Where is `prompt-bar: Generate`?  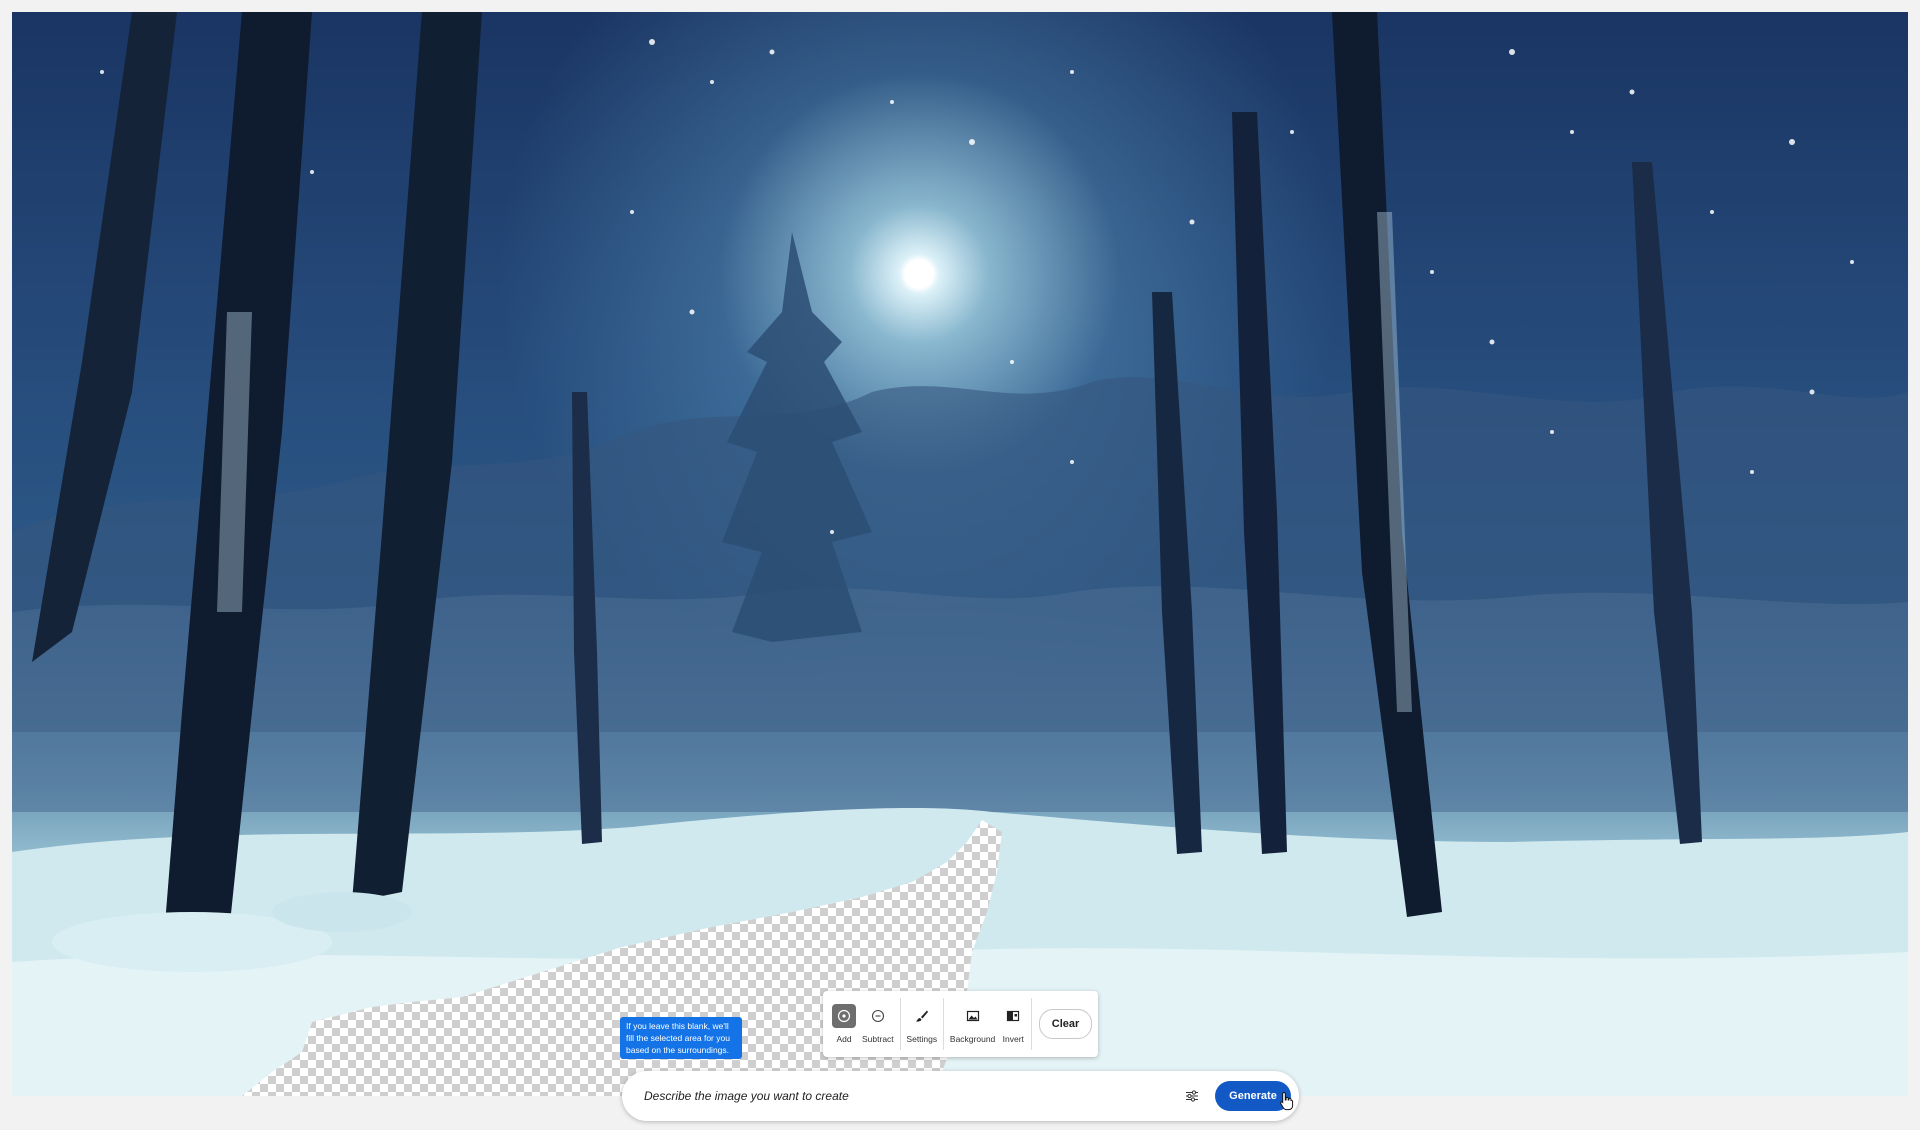
prompt-bar: Generate is located at coordinates (960, 1096).